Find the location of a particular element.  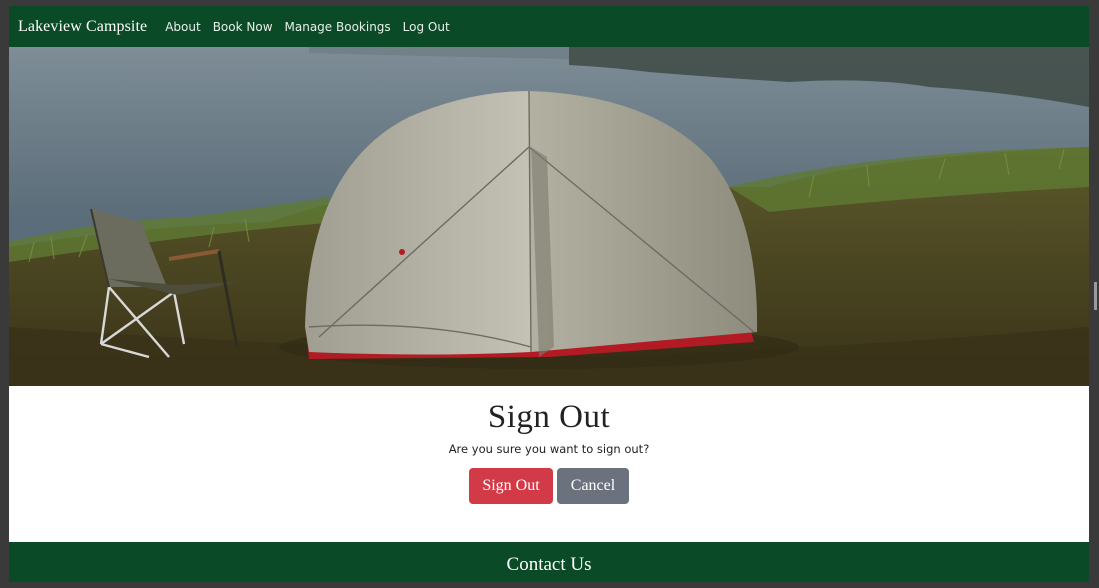

cancel-button: Cancel is located at coordinates (593, 486).